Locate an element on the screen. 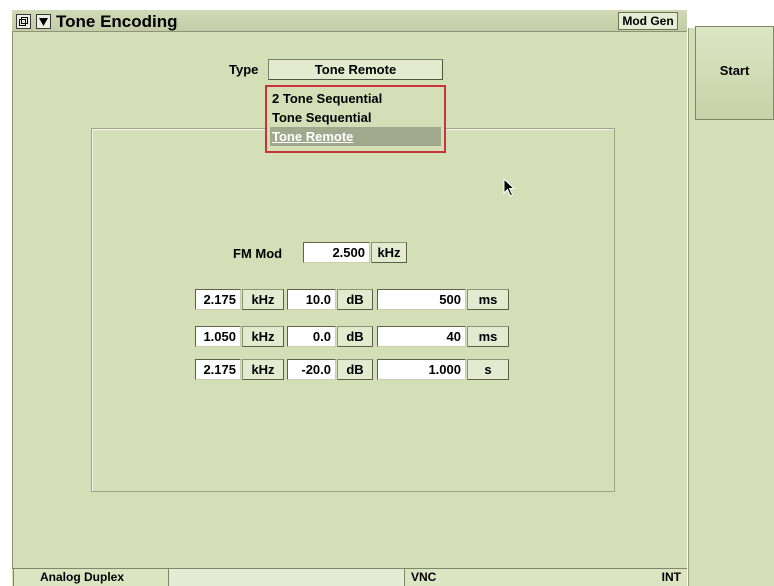 The height and width of the screenshot is (586, 774). tone3-frequency-field: 2.175 is located at coordinates (218, 369).